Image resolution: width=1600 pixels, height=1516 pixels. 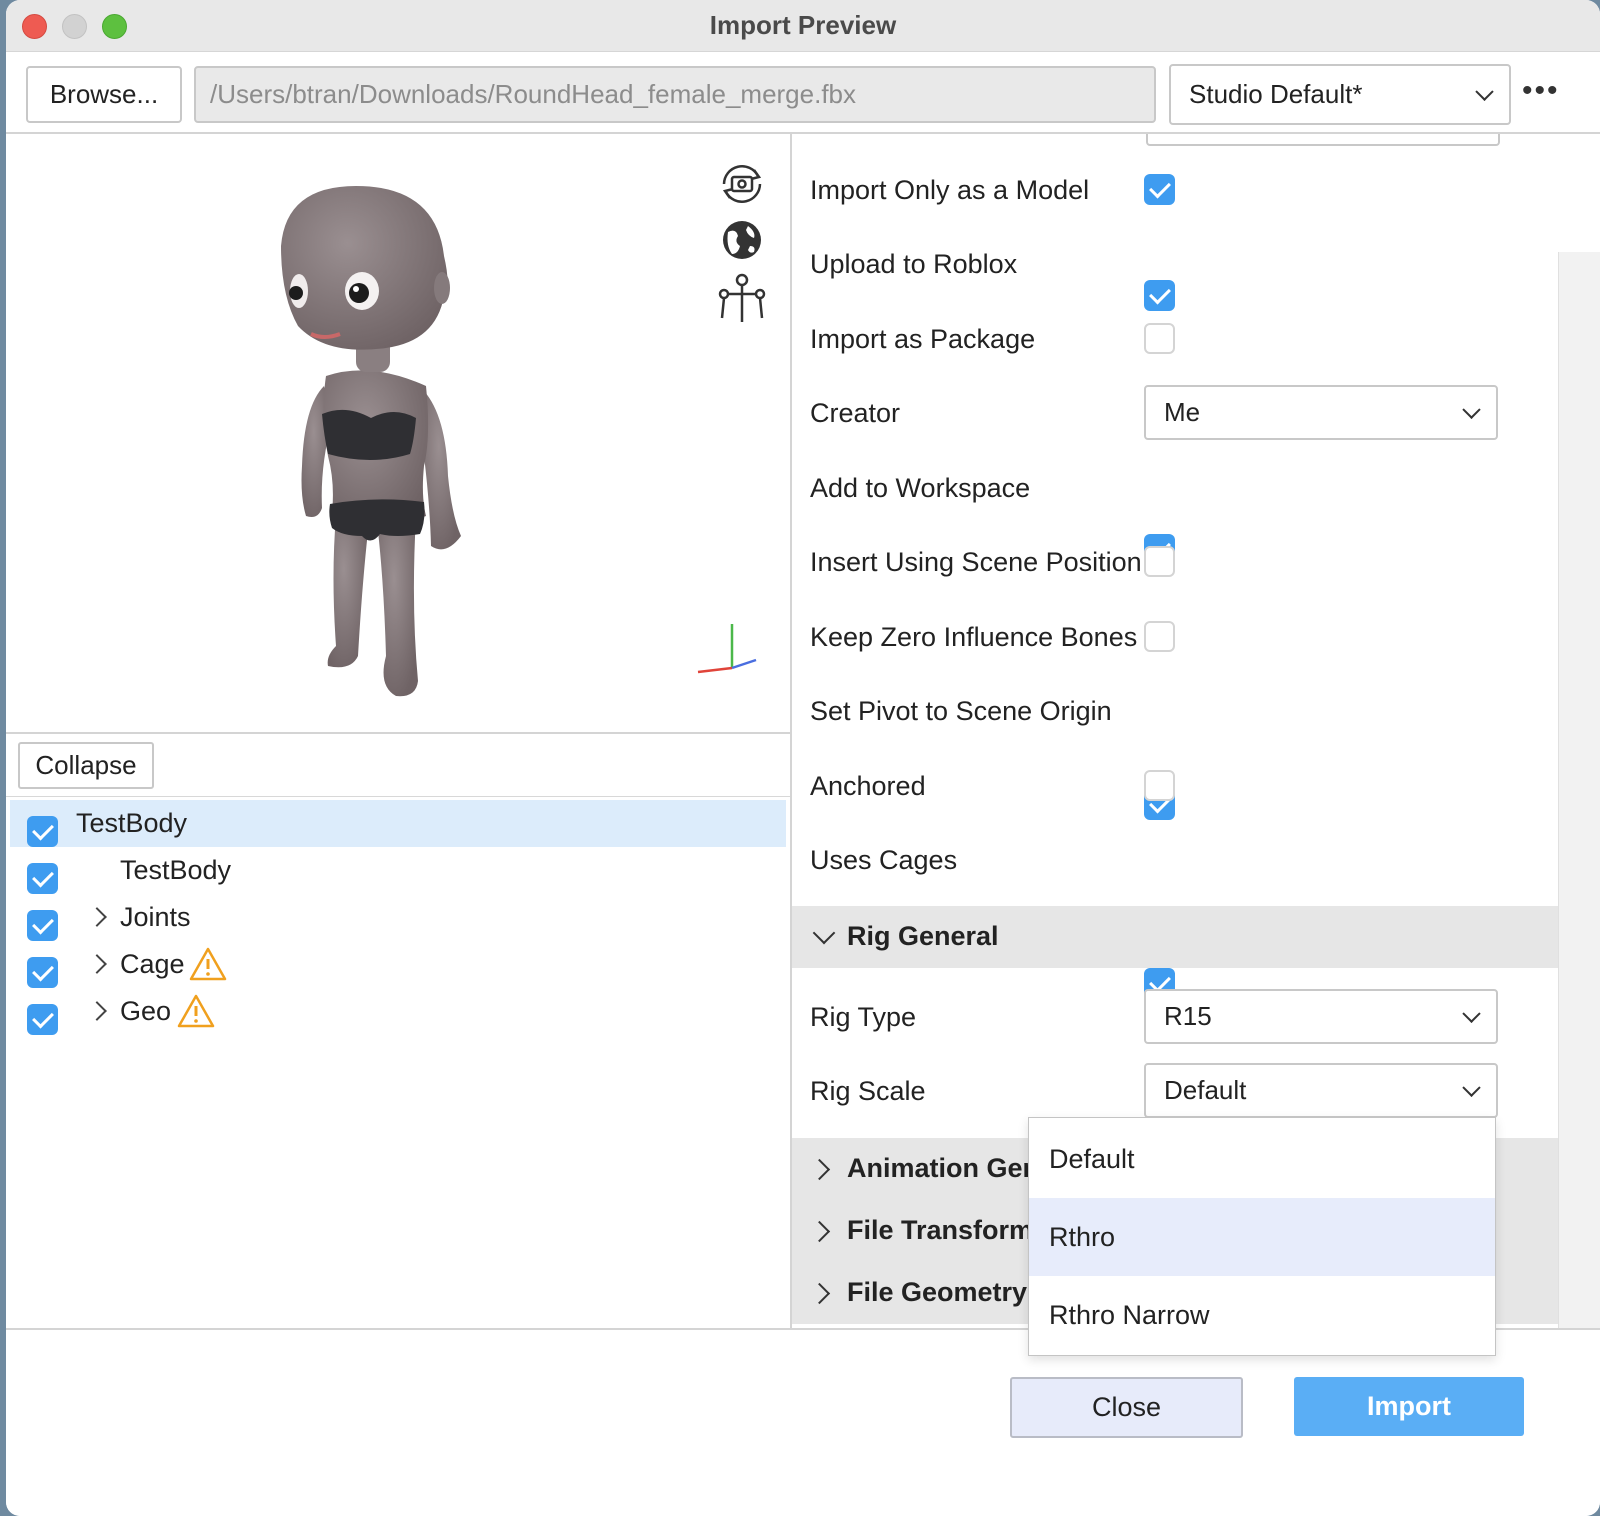 What do you see at coordinates (1321, 1016) in the screenshot?
I see `rig-type-dropdown: R15` at bounding box center [1321, 1016].